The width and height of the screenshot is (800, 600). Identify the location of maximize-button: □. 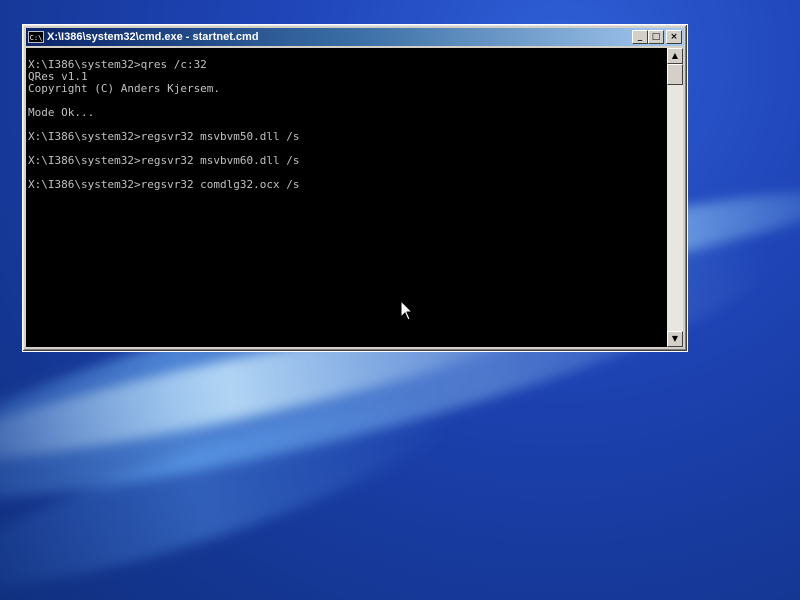
(656, 37).